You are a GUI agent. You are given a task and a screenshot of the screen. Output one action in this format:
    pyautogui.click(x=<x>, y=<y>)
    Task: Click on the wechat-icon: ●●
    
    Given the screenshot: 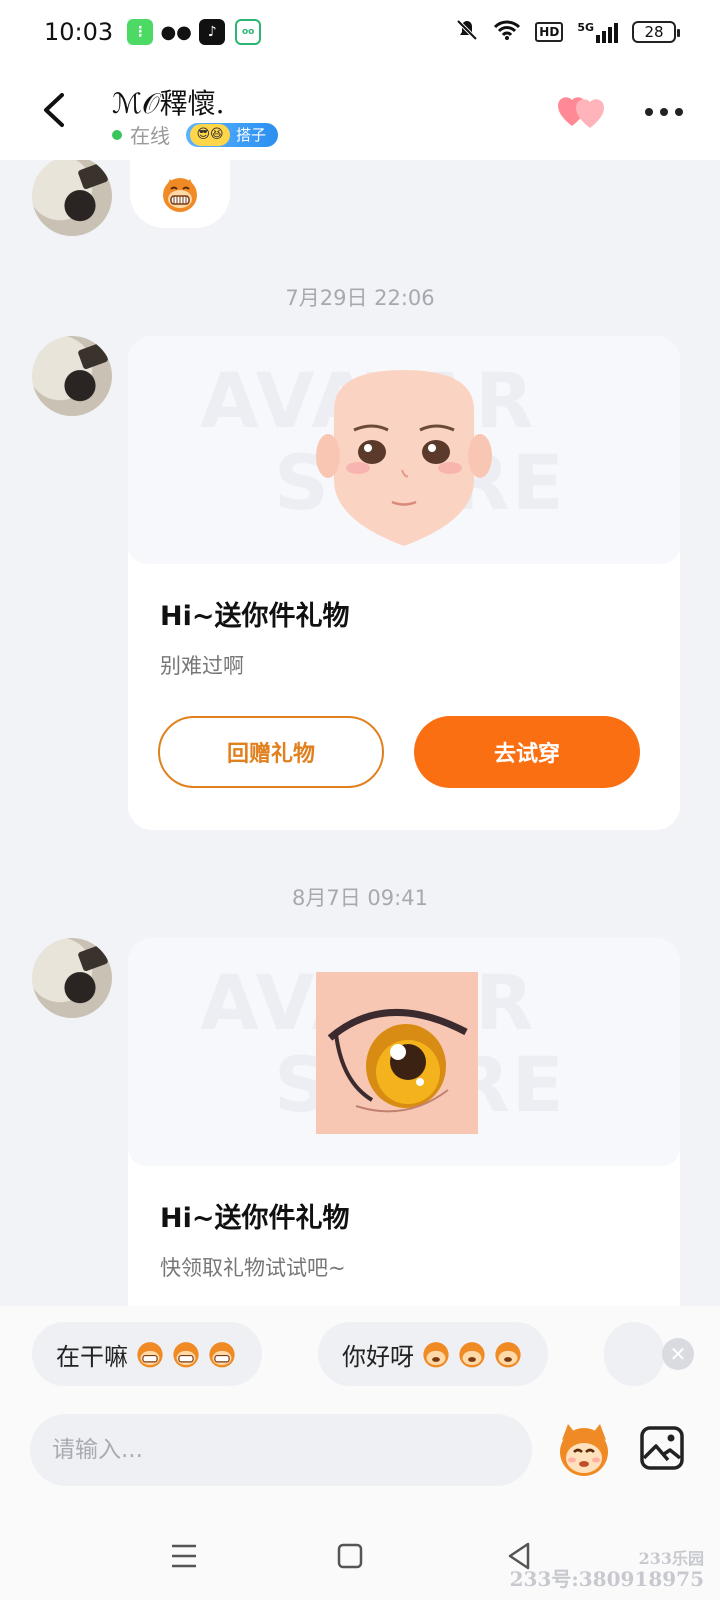 What is the action you would take?
    pyautogui.click(x=176, y=32)
    